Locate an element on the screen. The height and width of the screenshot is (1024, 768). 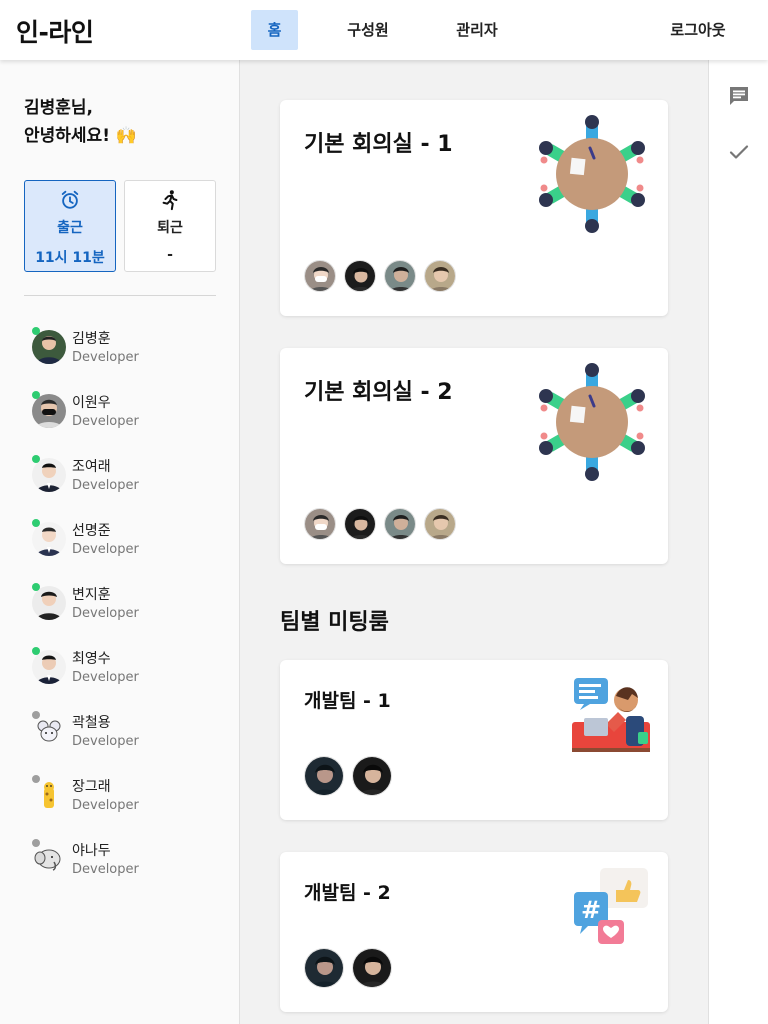
nav-tab-admin: 관리자 is located at coordinates (477, 30).